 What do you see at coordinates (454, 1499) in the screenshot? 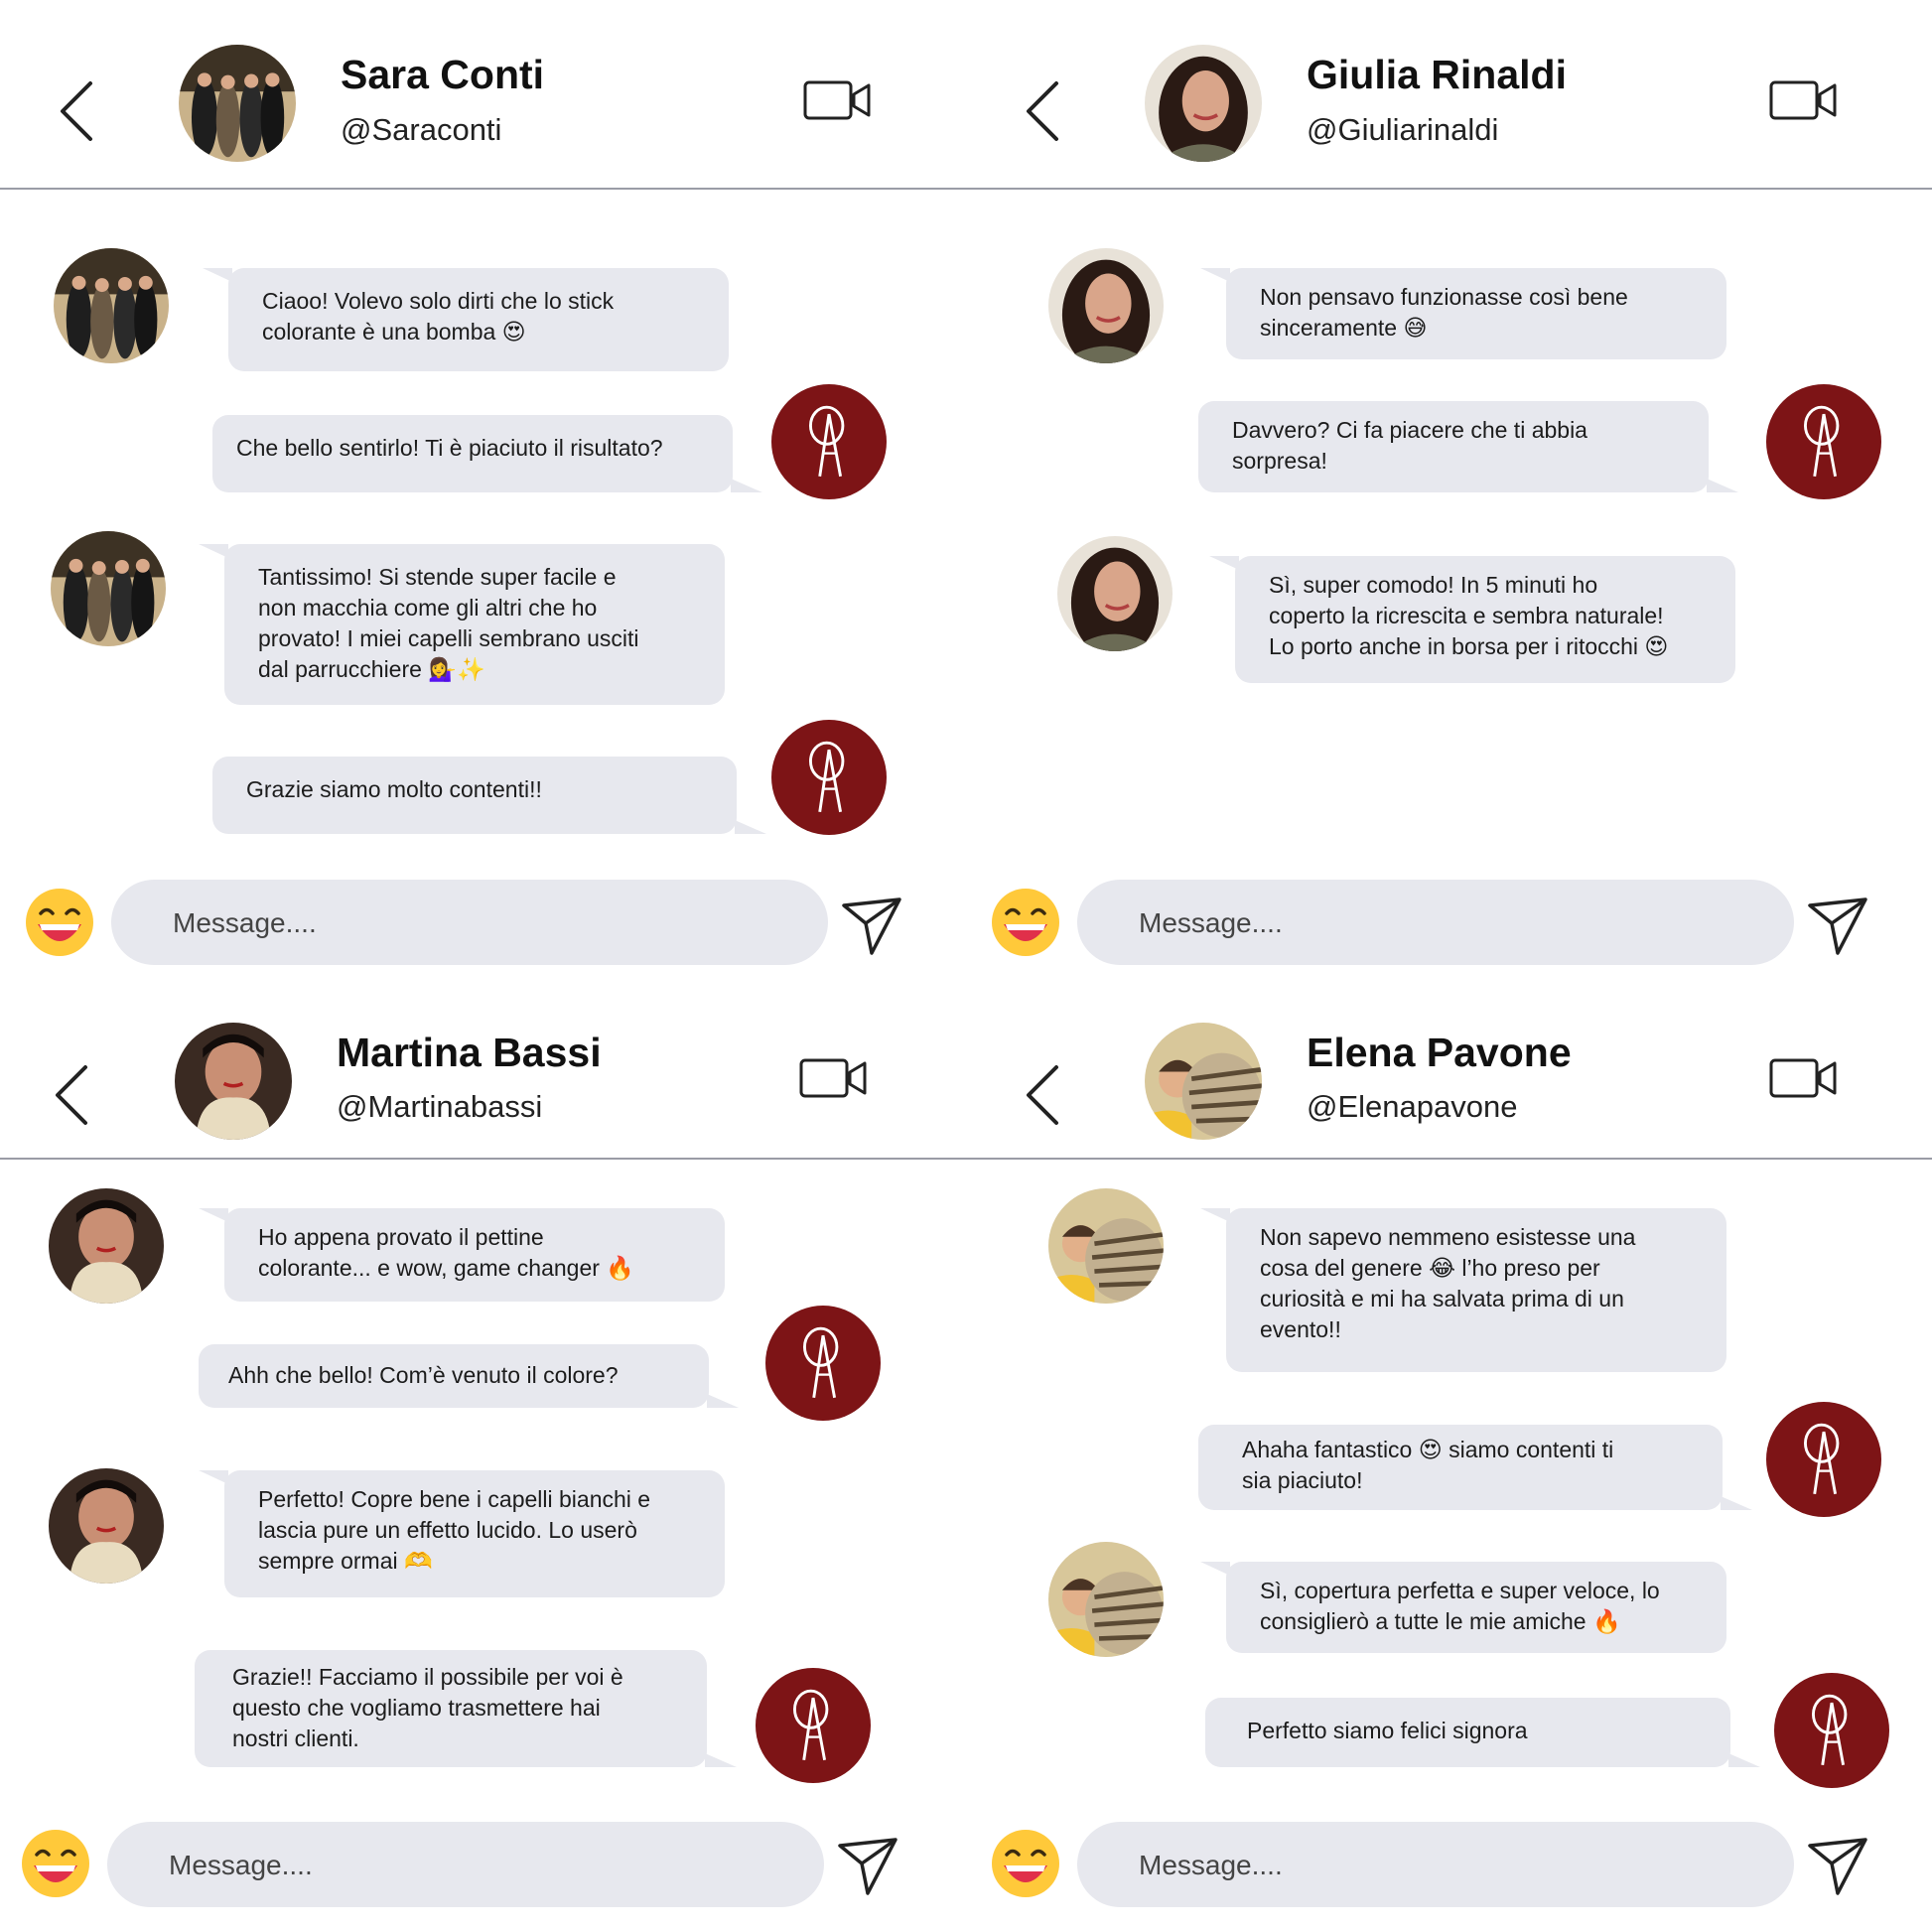
I see `message-line: Perfetto! Copre bene i capelli bianchi e` at bounding box center [454, 1499].